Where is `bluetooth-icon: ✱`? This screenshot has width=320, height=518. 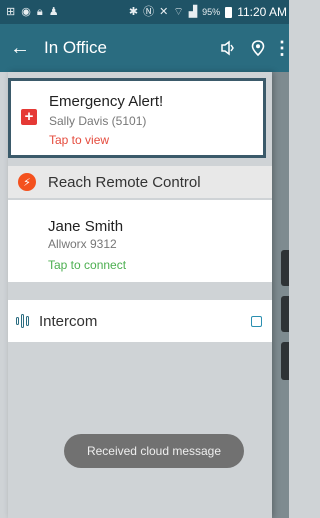 bluetooth-icon: ✱ is located at coordinates (133, 12).